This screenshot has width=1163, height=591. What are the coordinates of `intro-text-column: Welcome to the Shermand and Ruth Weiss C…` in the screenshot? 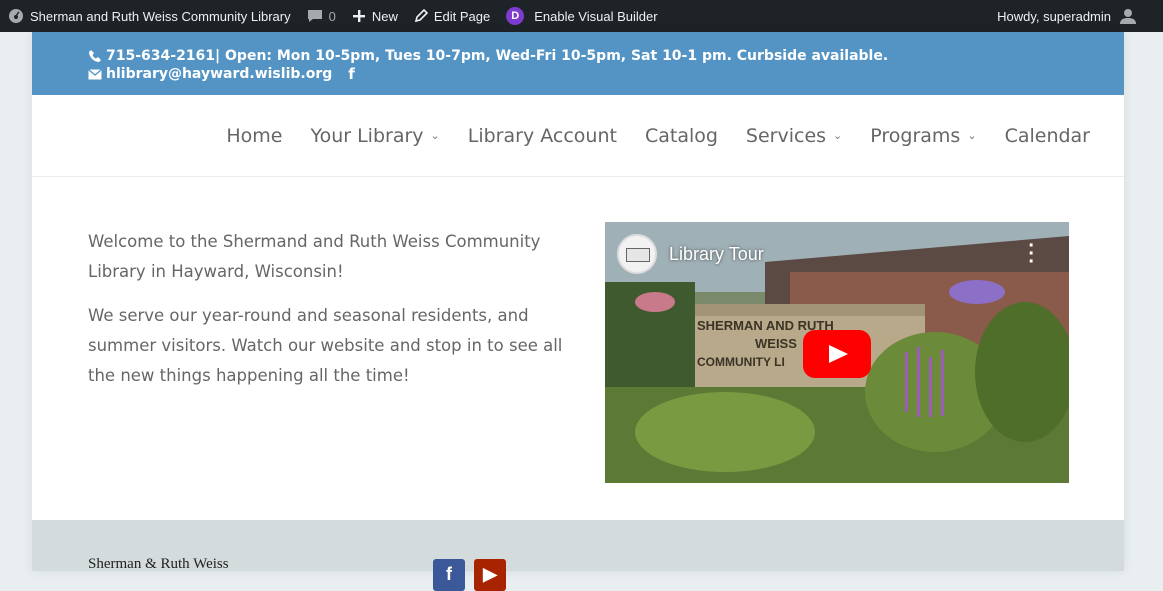 It's located at (328, 316).